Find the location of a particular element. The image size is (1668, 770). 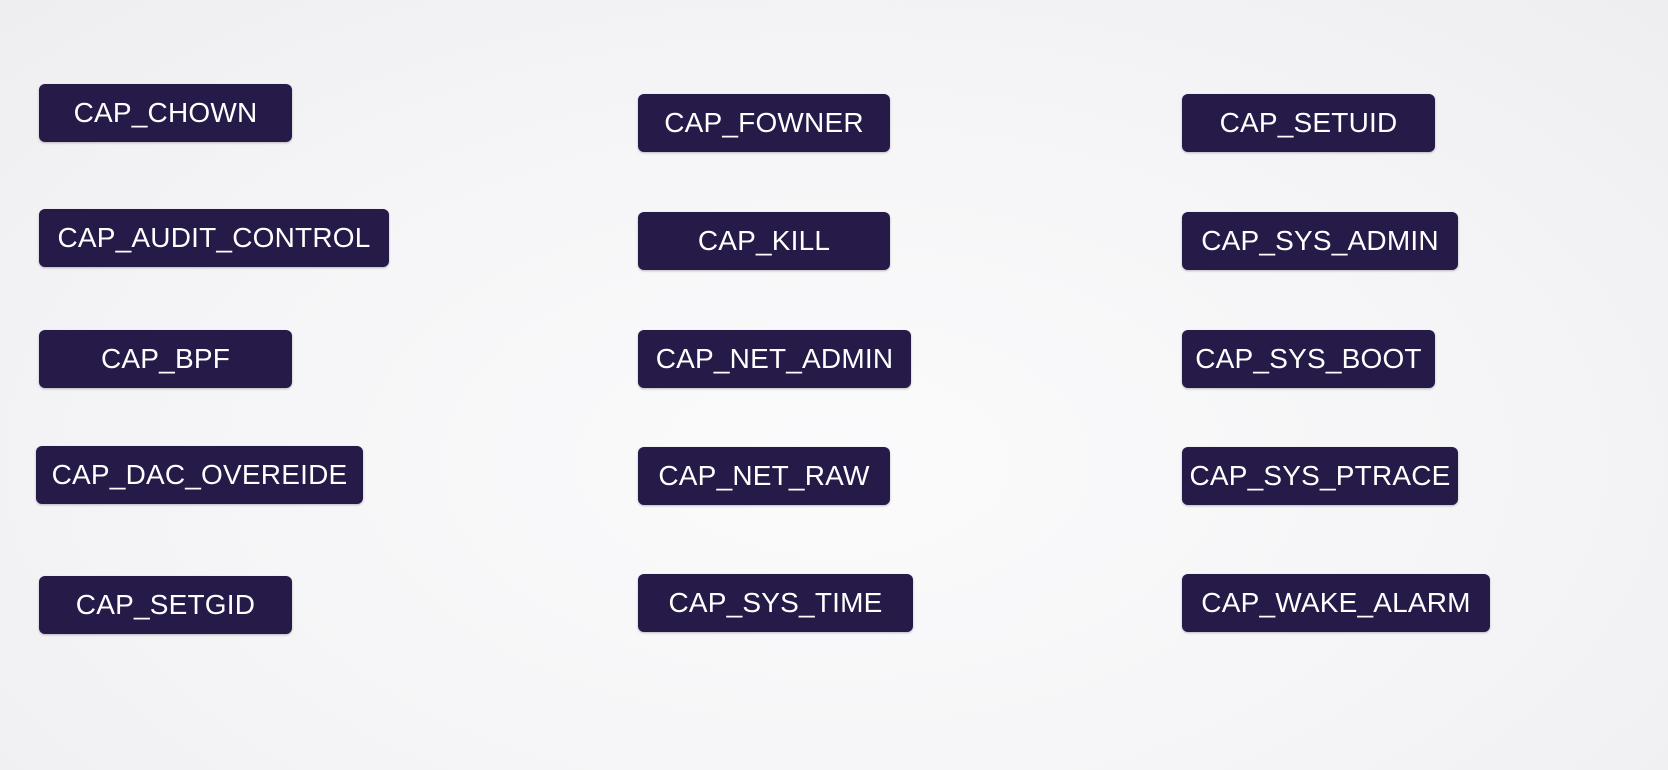

capability-box-bpf: CAP_BPF is located at coordinates (165, 359).